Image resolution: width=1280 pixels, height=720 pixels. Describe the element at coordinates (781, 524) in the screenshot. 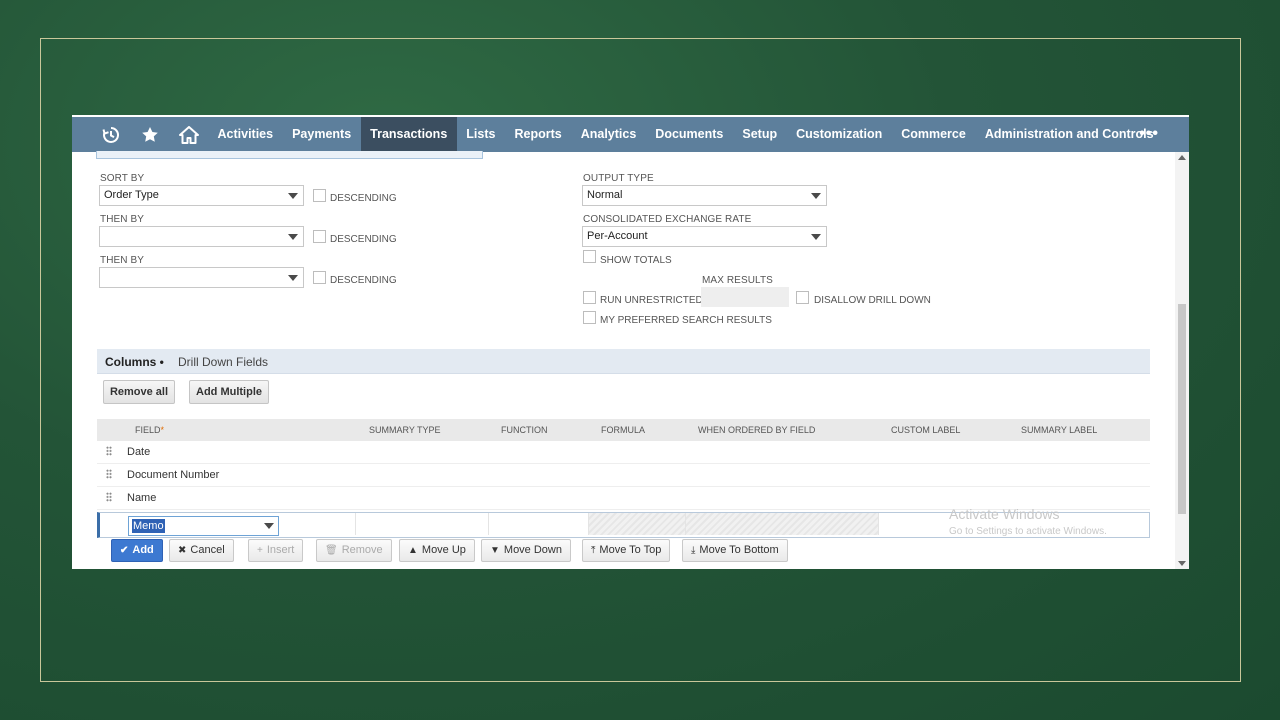

I see `when-ordered-cell` at that location.